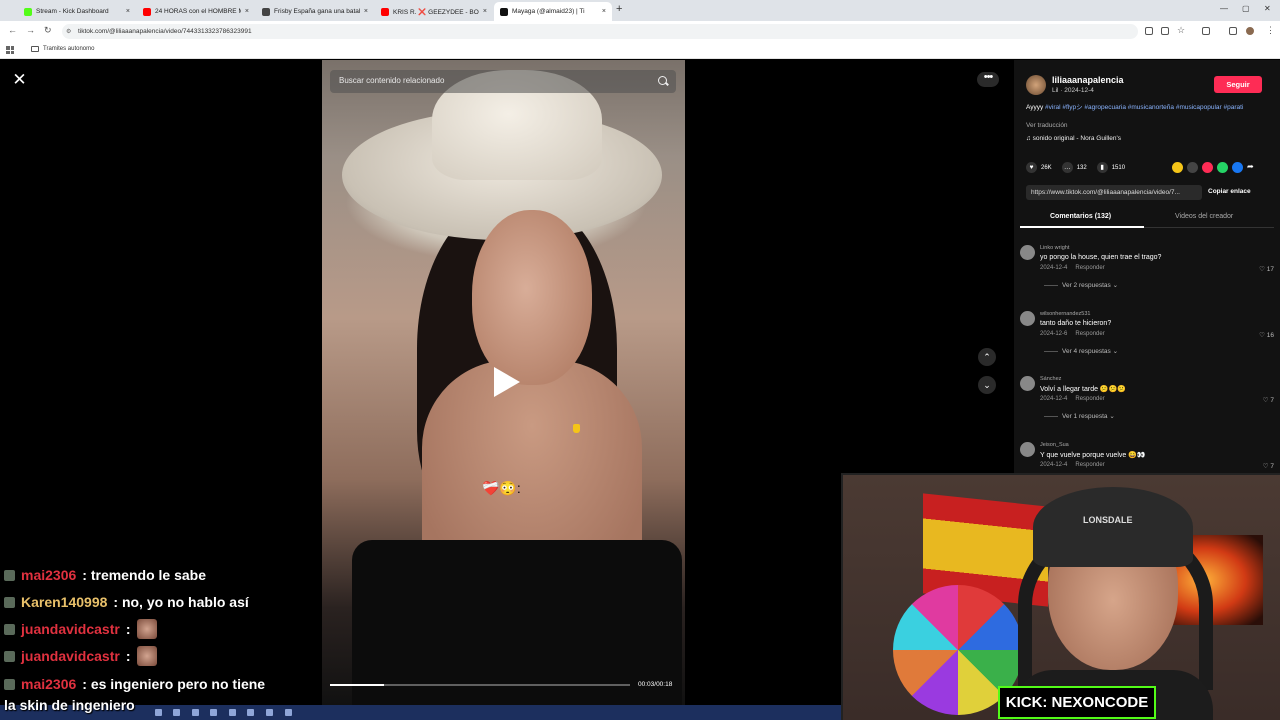 This screenshot has height=720, width=1280. What do you see at coordinates (1081, 167) in the screenshot?
I see `comment-count: 132` at bounding box center [1081, 167].